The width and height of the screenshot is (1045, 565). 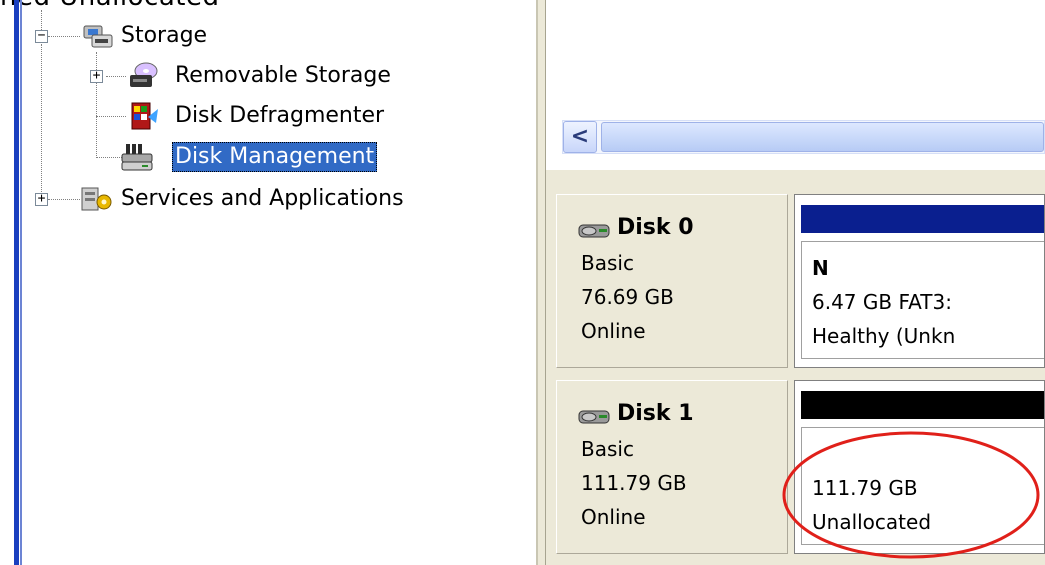 I want to click on services-applications-icon, so click(x=96, y=199).